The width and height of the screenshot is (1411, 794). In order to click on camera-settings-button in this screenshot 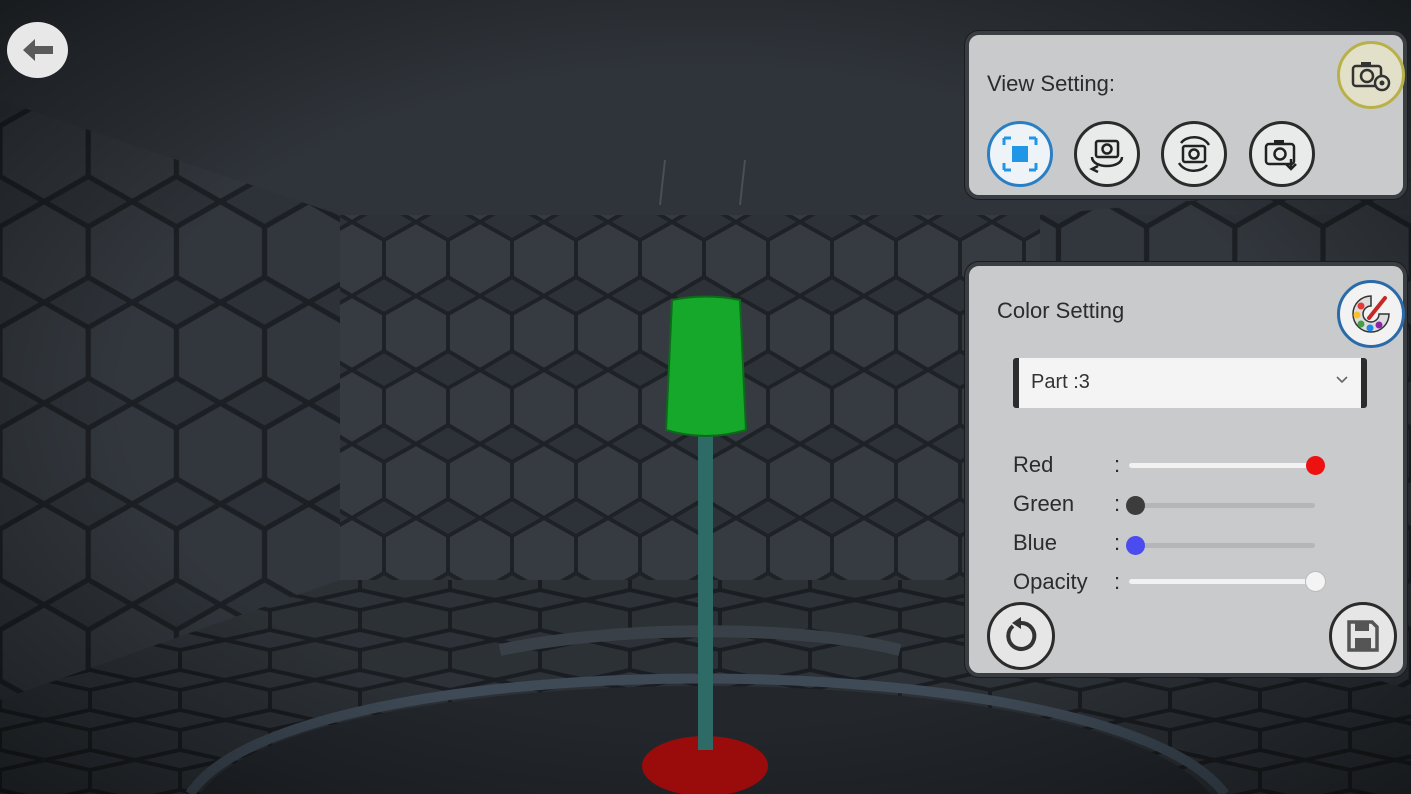, I will do `click(1371, 75)`.